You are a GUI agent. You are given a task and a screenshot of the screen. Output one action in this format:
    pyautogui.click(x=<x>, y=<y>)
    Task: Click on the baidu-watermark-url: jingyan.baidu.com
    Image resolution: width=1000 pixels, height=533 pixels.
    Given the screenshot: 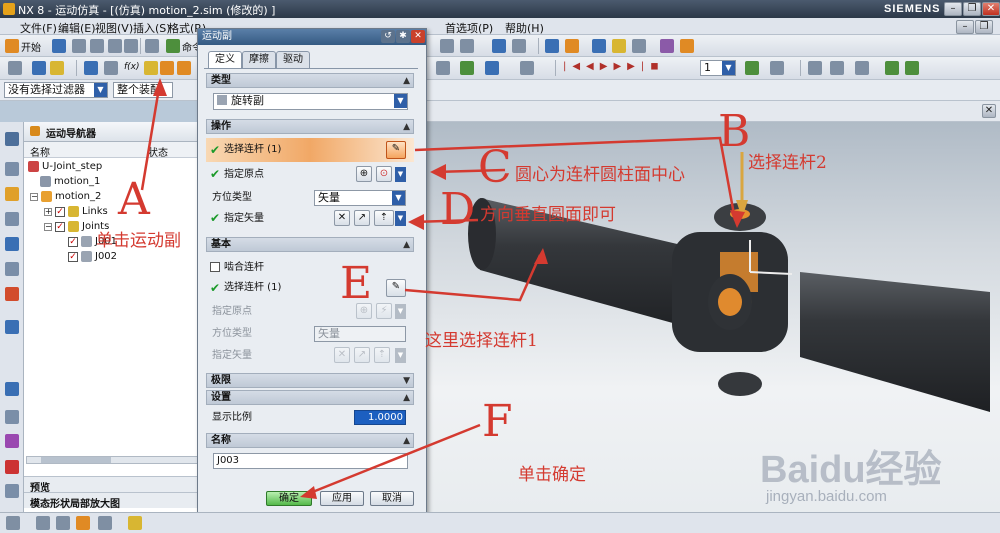 What is the action you would take?
    pyautogui.click(x=826, y=496)
    